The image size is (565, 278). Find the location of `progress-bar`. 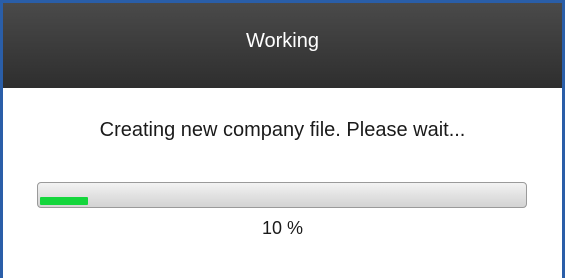

progress-bar is located at coordinates (282, 195).